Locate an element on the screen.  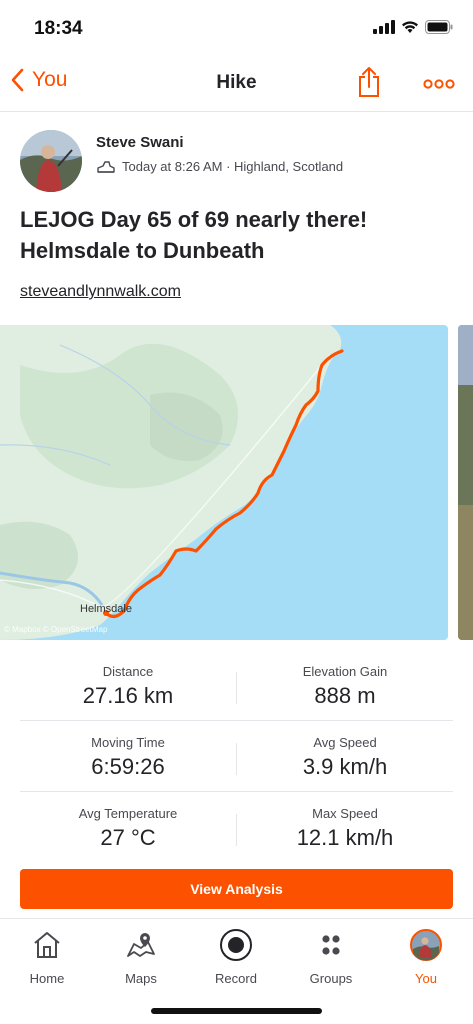
map-place-label: Helmsdale is located at coordinates (106, 609).